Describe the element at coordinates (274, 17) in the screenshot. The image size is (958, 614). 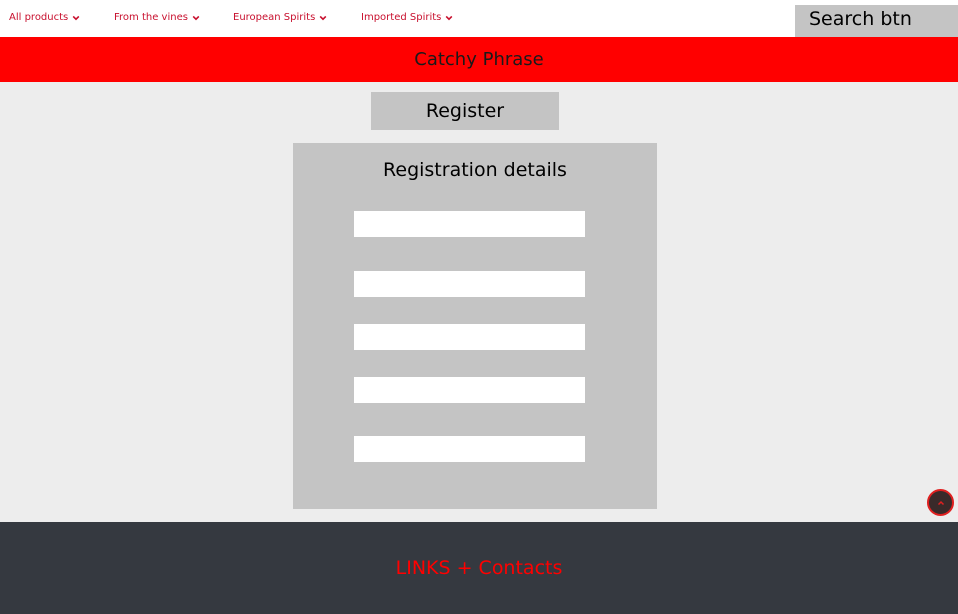
I see `nav-european-spirits-label: European Spirits` at that location.